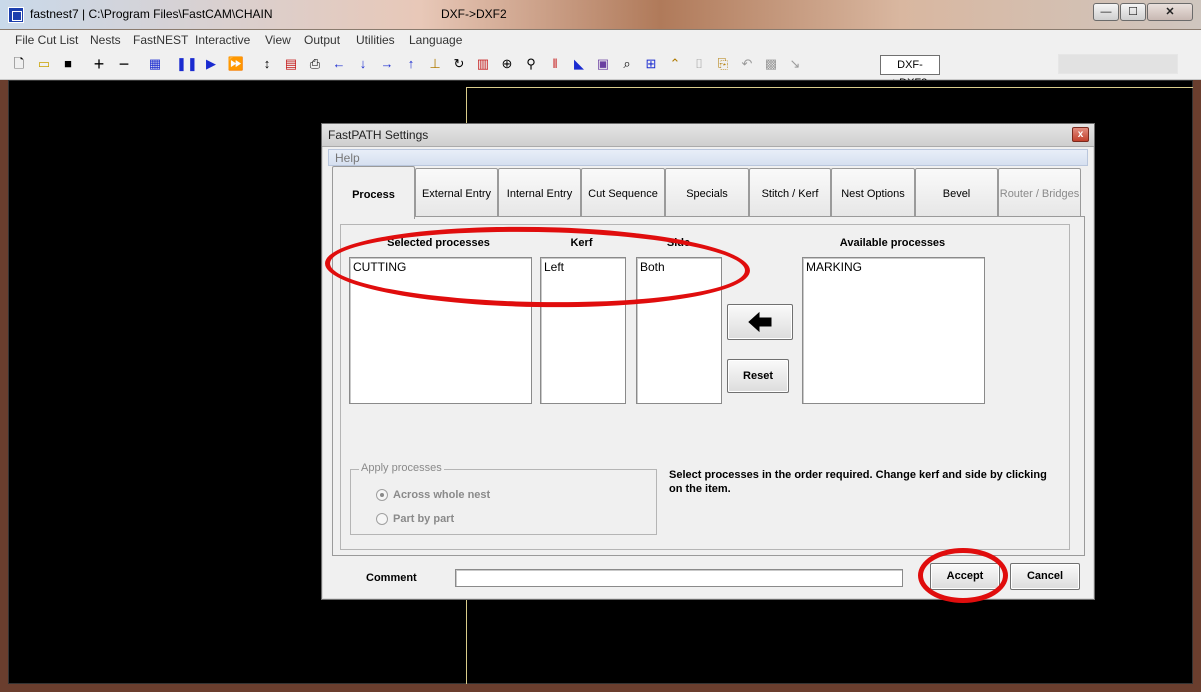 The height and width of the screenshot is (692, 1201). Describe the element at coordinates (387, 64) in the screenshot. I see `move-right-icon: →` at that location.